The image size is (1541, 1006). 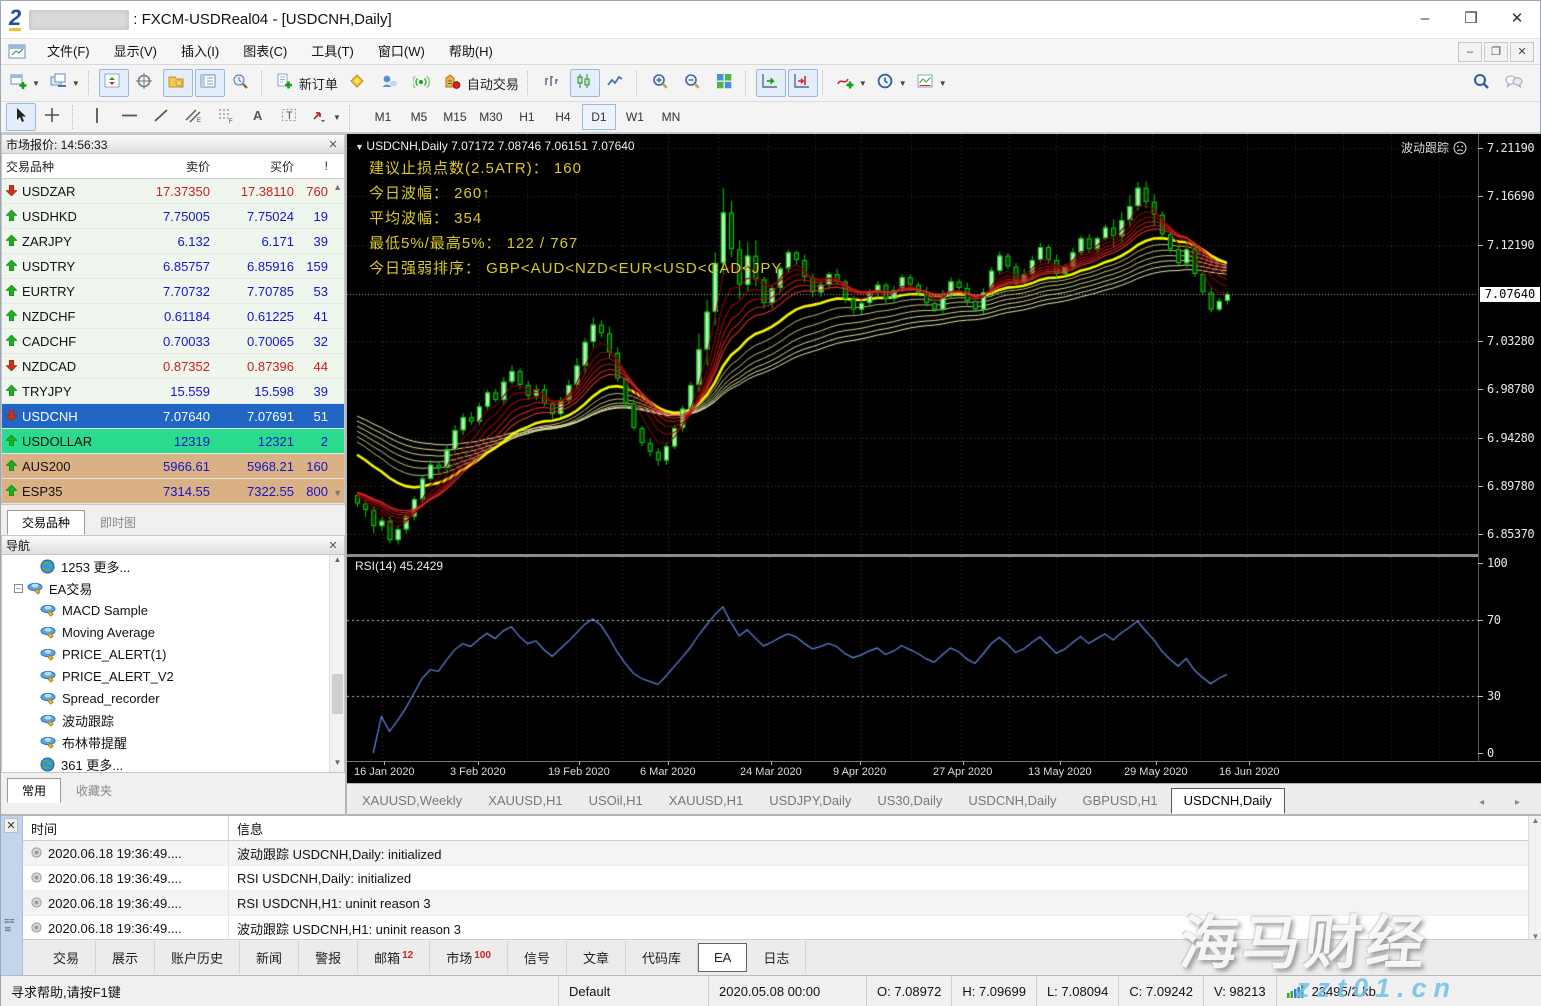 I want to click on templates-button: ▼, so click(x=932, y=83).